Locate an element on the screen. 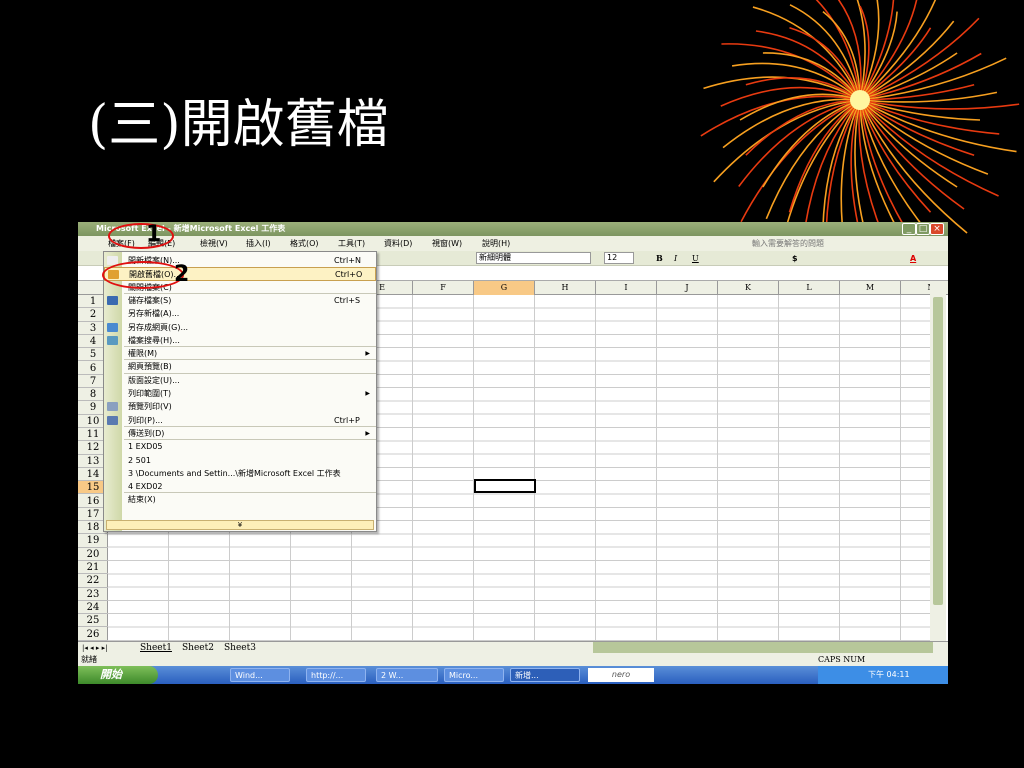  row-header-22: 22 is located at coordinates (93, 581).